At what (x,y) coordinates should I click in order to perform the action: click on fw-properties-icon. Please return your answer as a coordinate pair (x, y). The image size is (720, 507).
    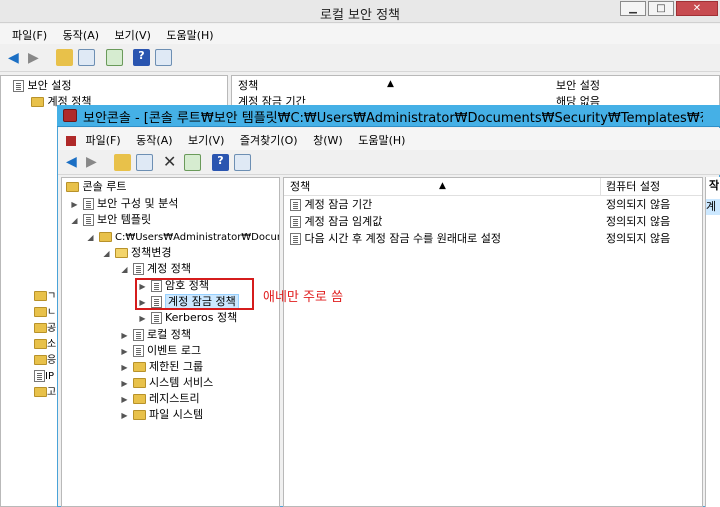
    Looking at the image, I should click on (242, 162).